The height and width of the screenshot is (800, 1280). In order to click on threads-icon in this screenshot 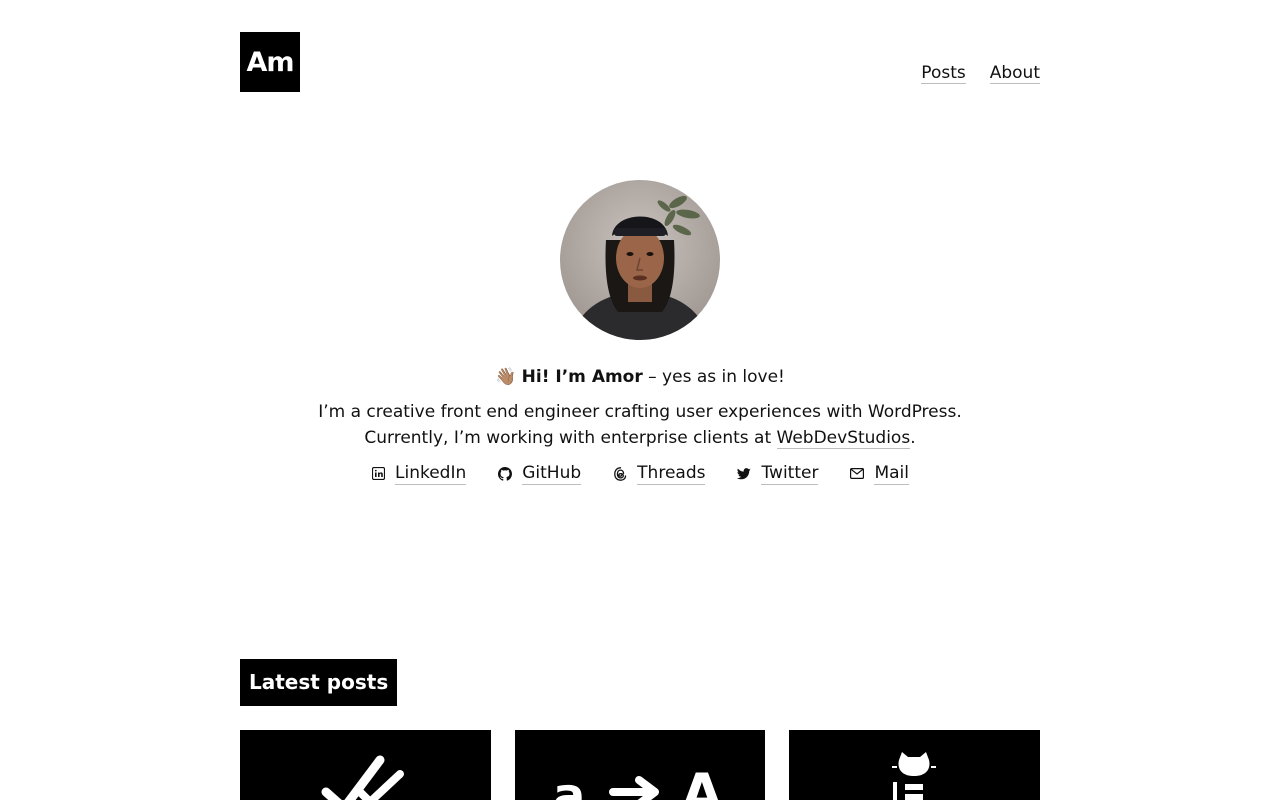, I will do `click(620, 473)`.